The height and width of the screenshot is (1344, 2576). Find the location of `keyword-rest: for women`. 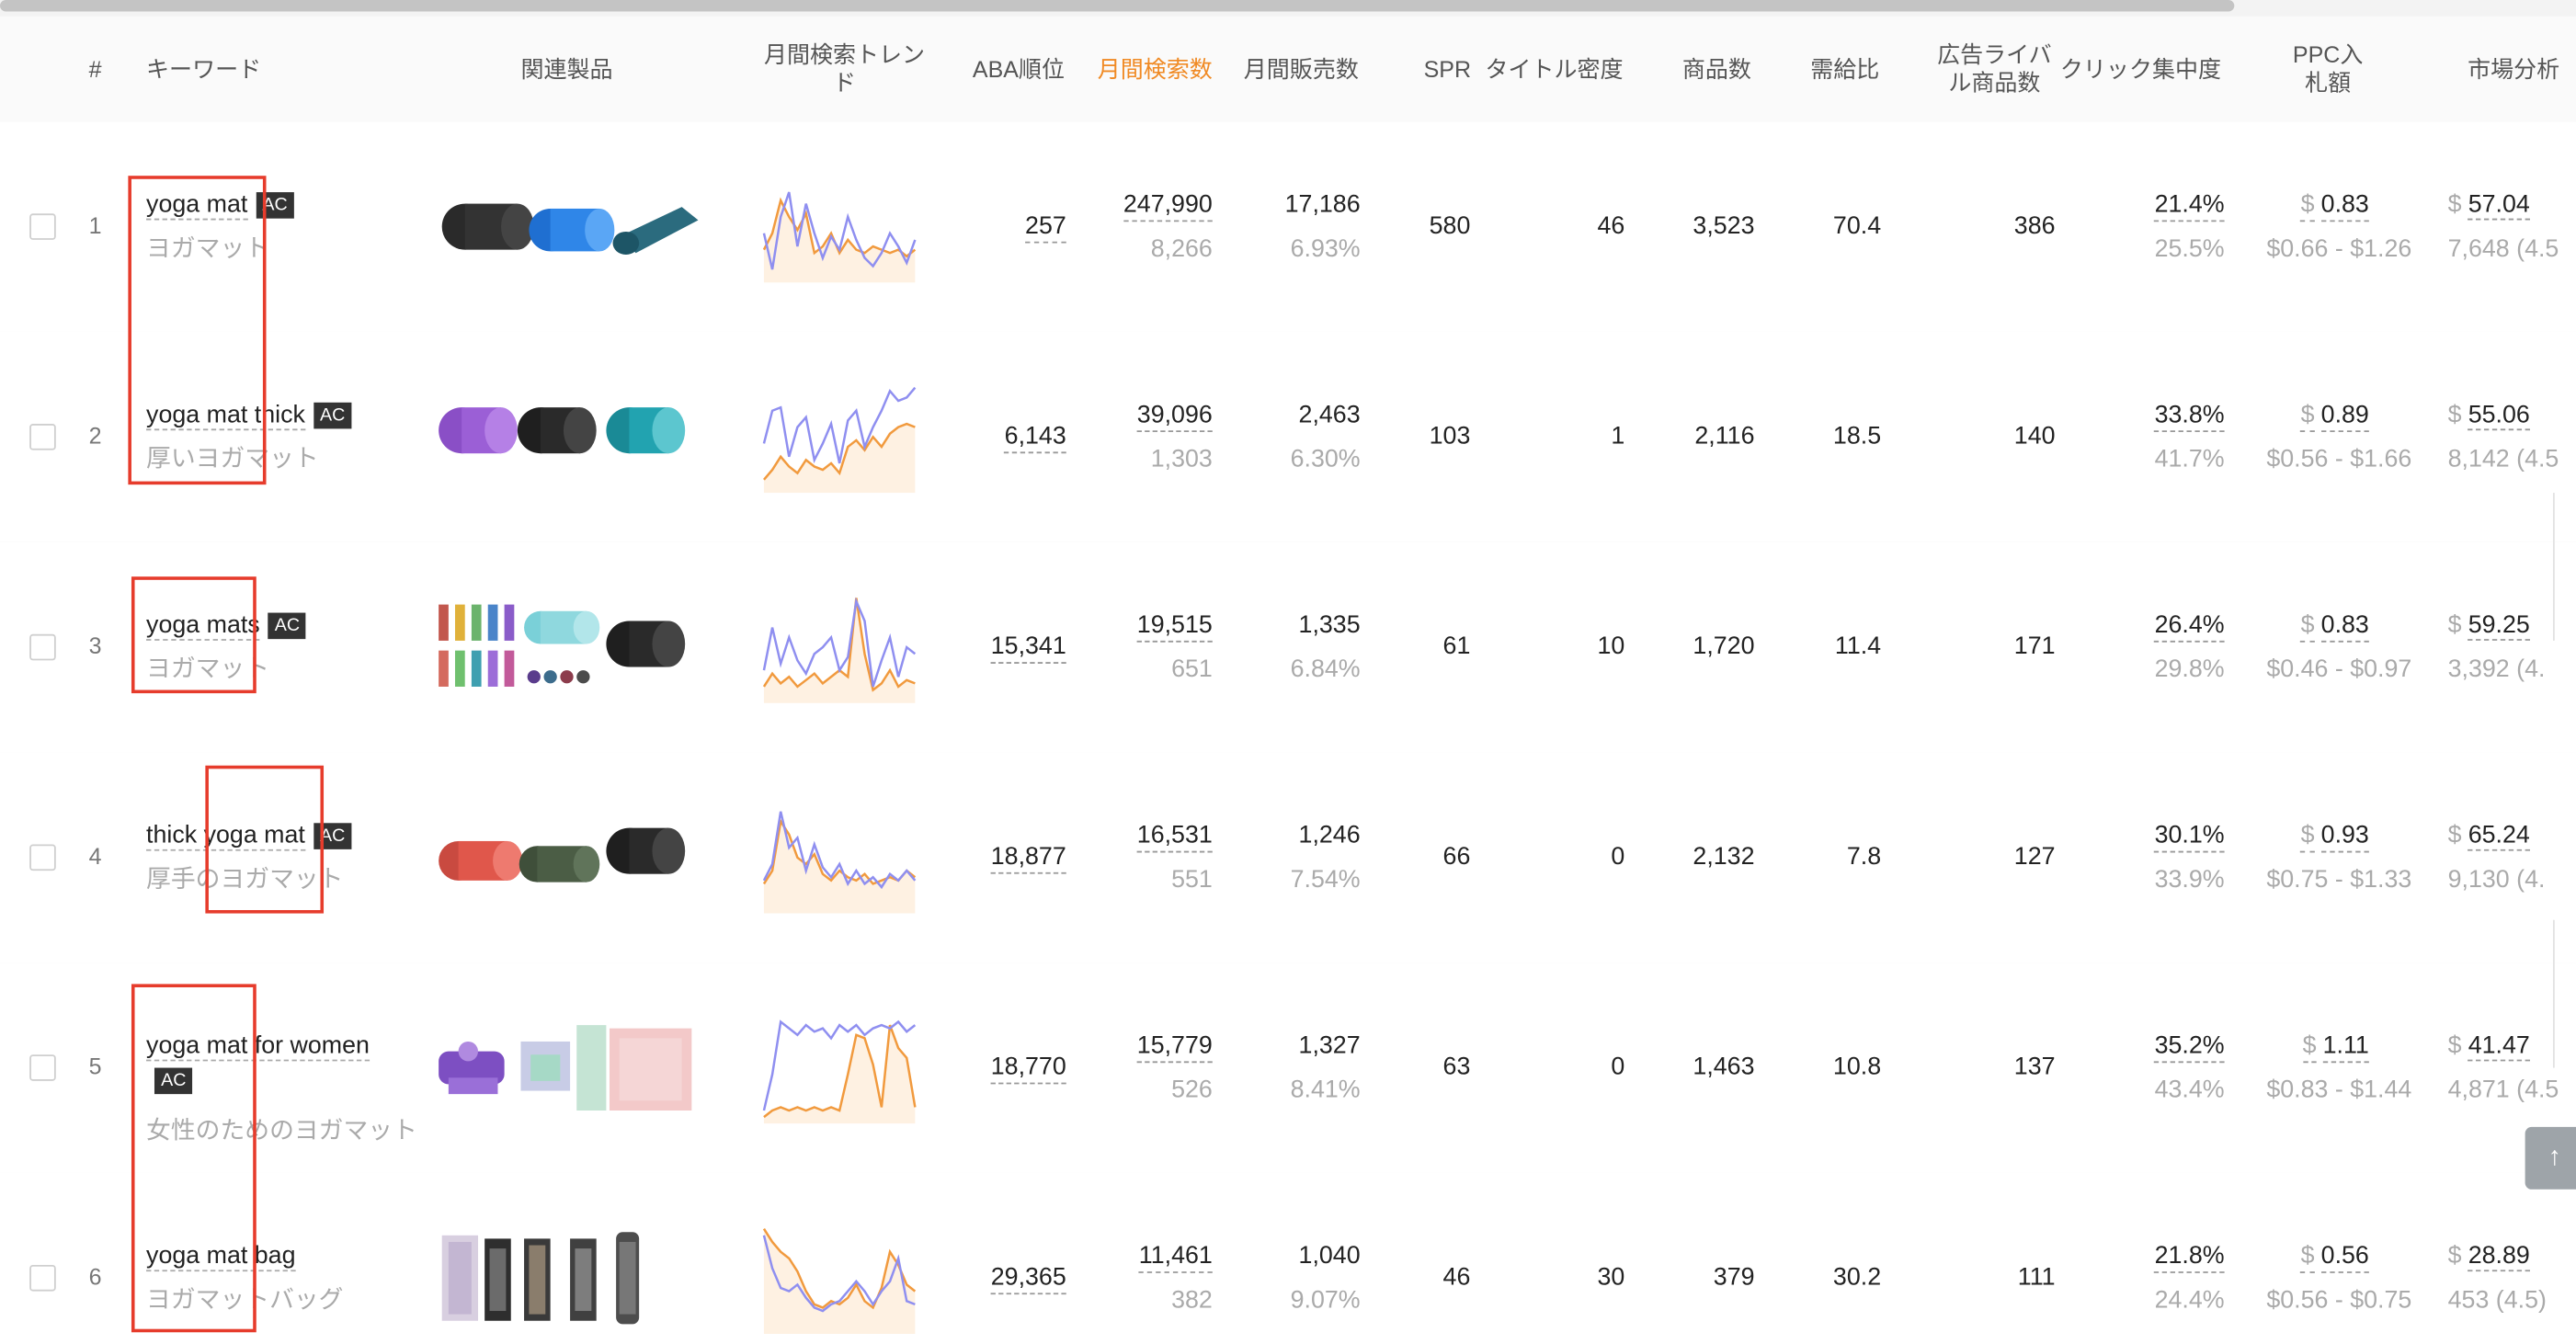

keyword-rest: for women is located at coordinates (308, 1045).